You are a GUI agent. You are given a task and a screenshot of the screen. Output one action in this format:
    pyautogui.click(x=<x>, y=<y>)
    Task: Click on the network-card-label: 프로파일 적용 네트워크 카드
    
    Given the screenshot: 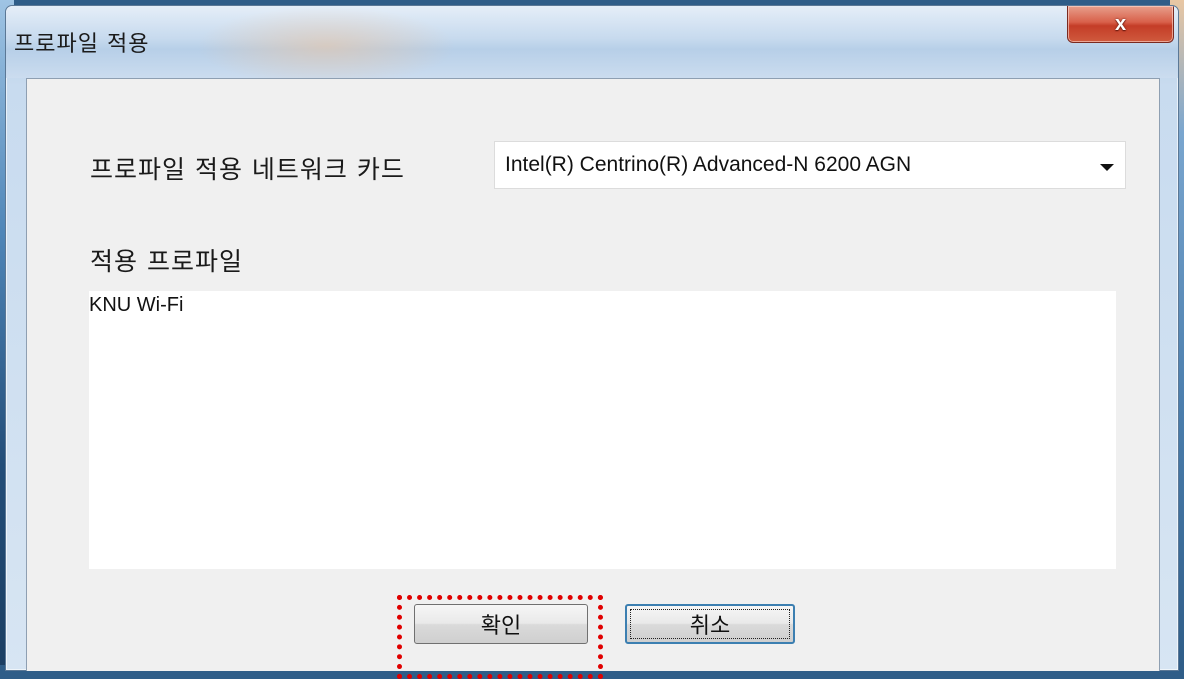 What is the action you would take?
    pyautogui.click(x=247, y=169)
    